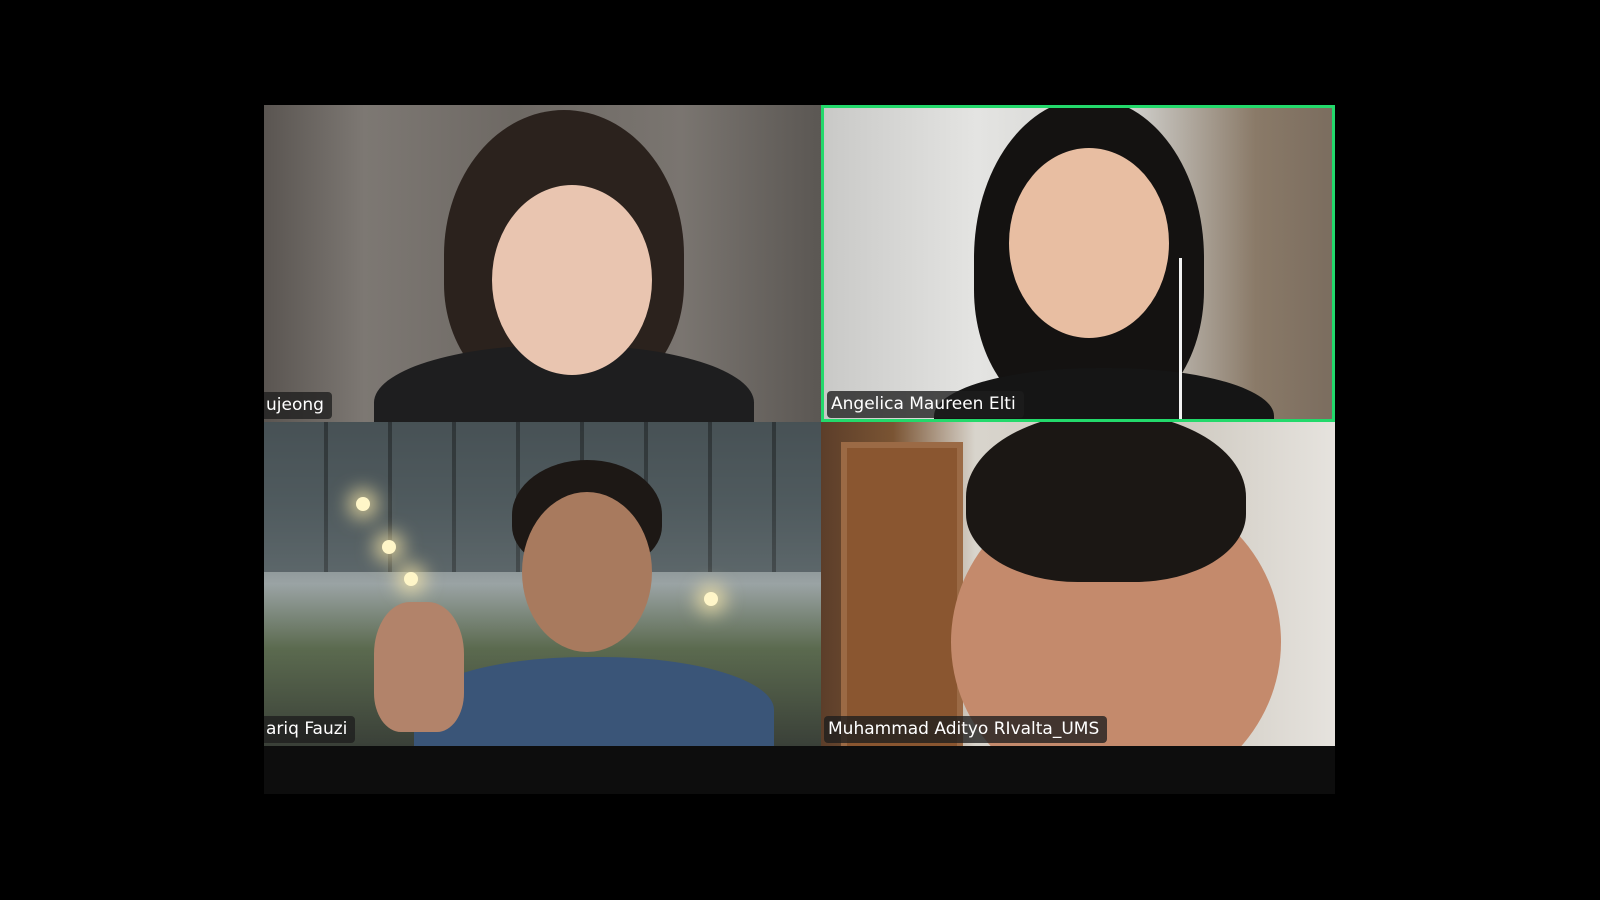 This screenshot has width=1600, height=900. I want to click on participant-video-tile-active-speaker: Angelica Maureen Elti, so click(1078, 263).